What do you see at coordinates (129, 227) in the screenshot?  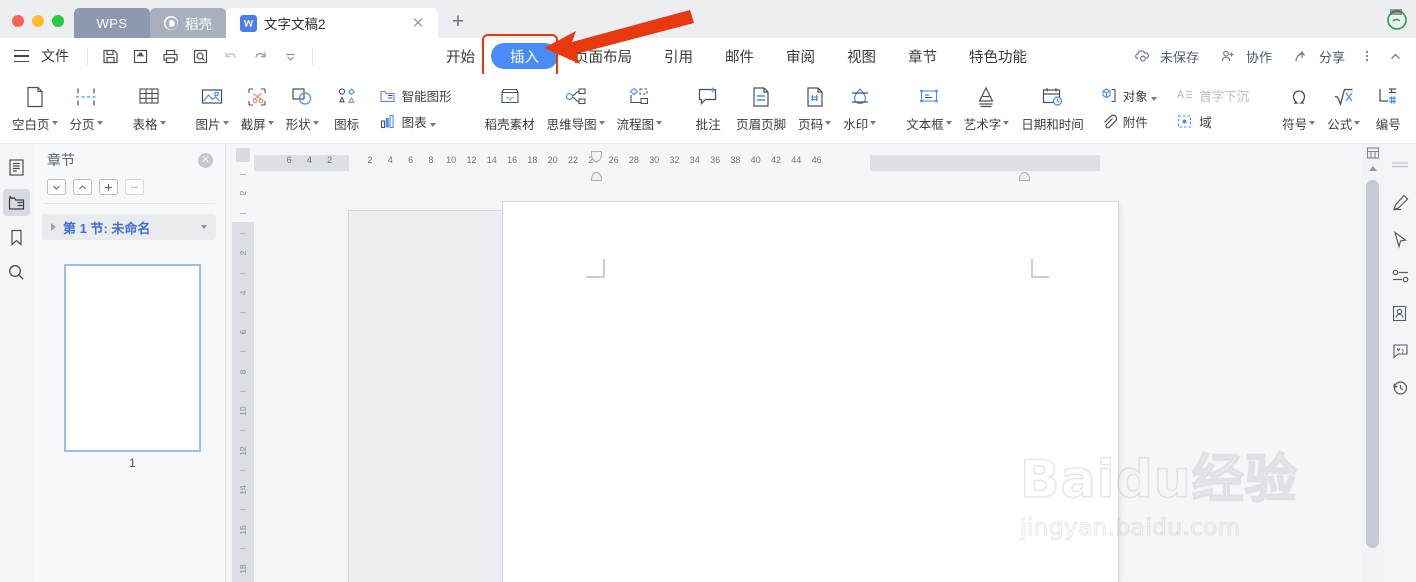 I see `section-item-1: 第 1 节: 未命名` at bounding box center [129, 227].